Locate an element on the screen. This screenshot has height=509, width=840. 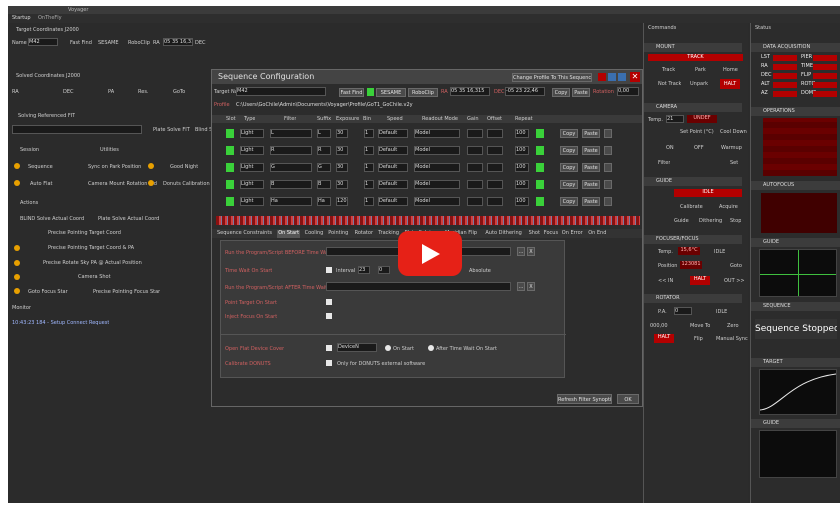
warmup-button: Warmup is located at coordinates (731, 148).